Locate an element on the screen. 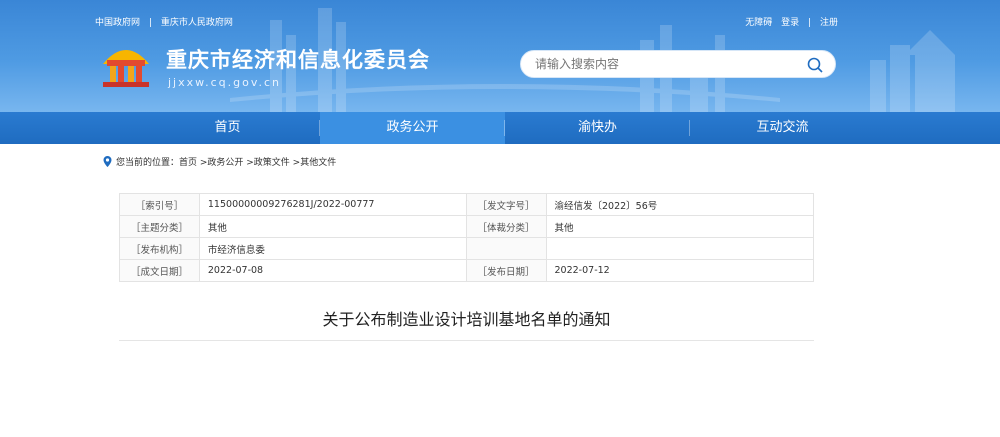 This screenshot has width=1000, height=437. account-links: 无障碍 登录 | 注册 is located at coordinates (788, 21).